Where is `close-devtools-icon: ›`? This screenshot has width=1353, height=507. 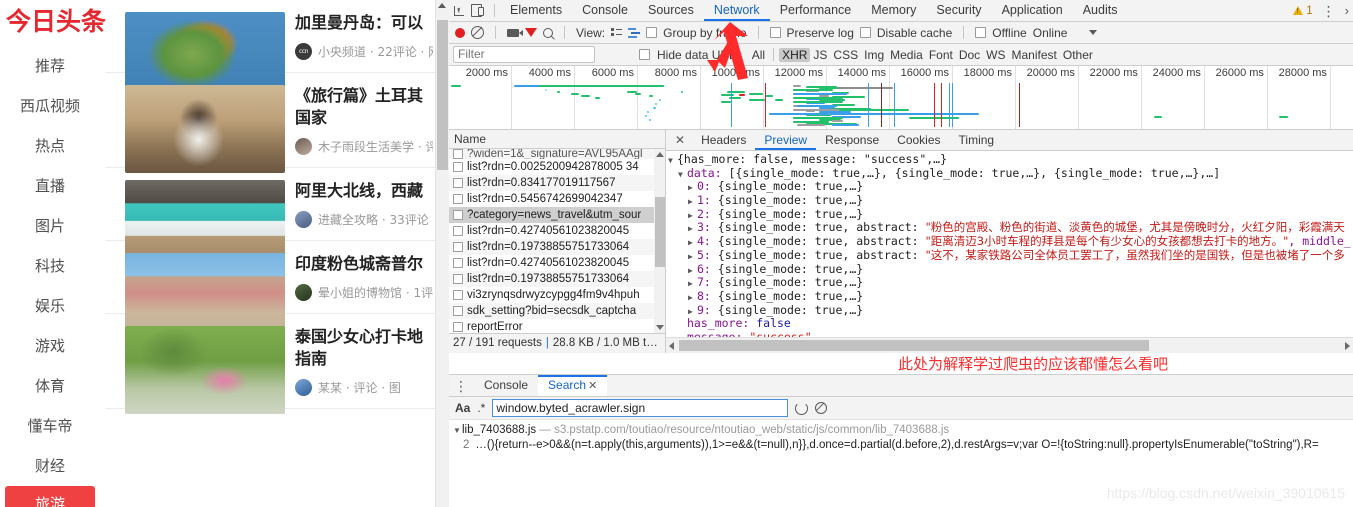 close-devtools-icon: › is located at coordinates (1347, 10).